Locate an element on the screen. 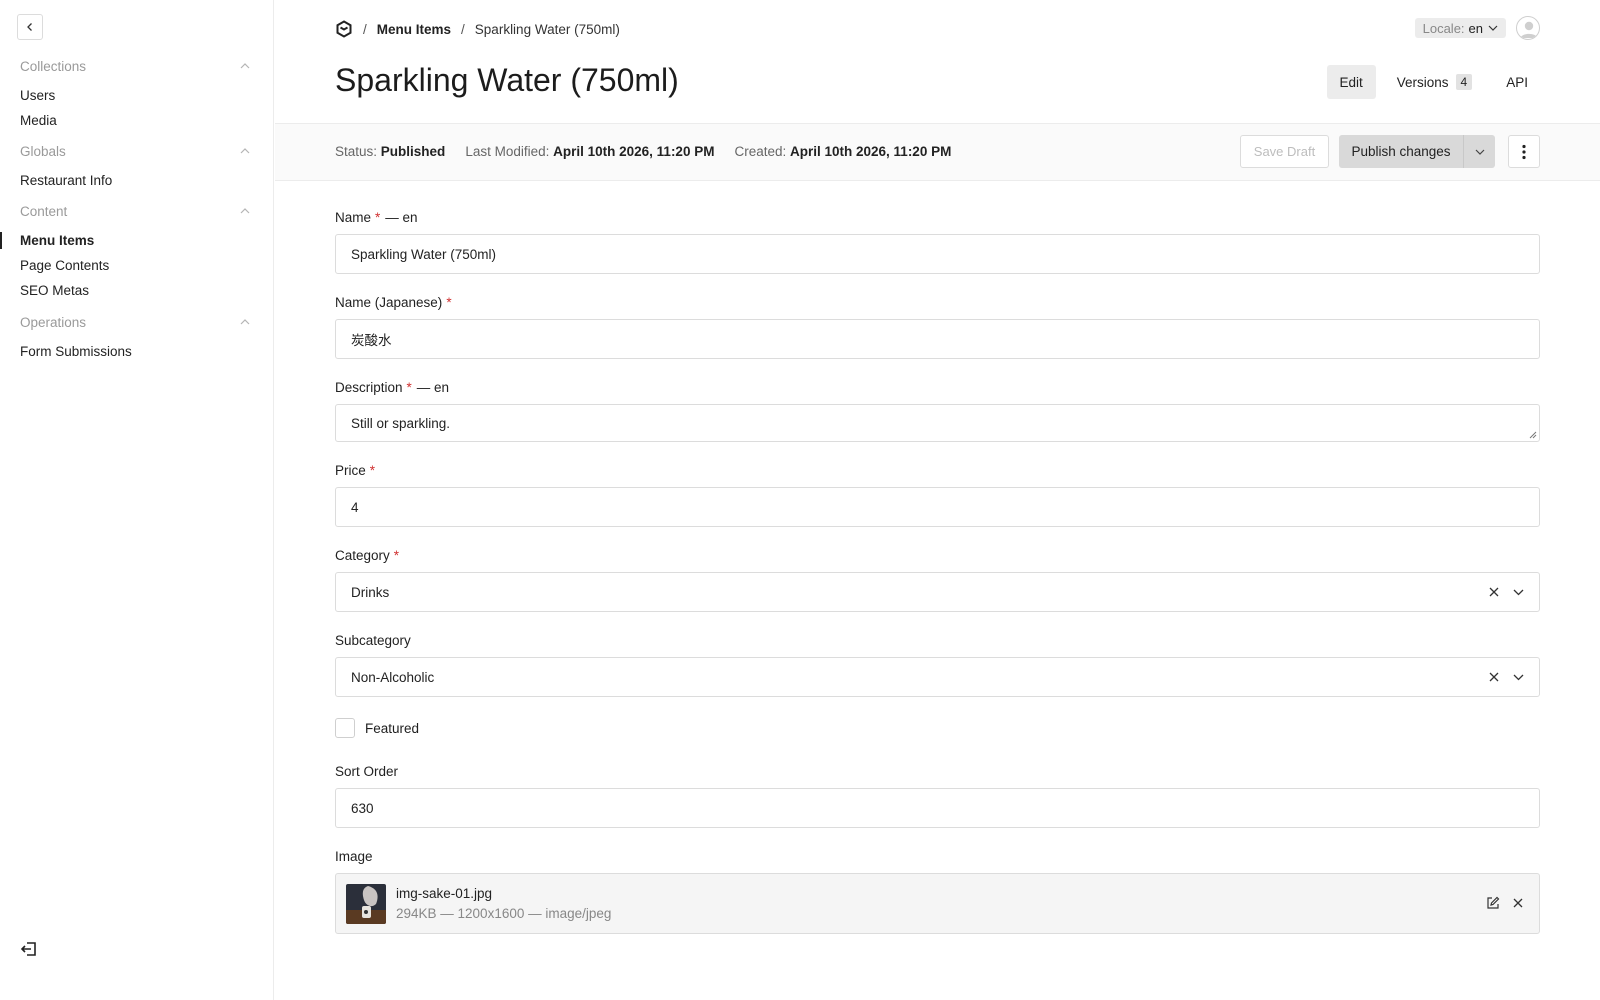 Image resolution: width=1600 pixels, height=1000 pixels. image-thumbnail is located at coordinates (366, 903).